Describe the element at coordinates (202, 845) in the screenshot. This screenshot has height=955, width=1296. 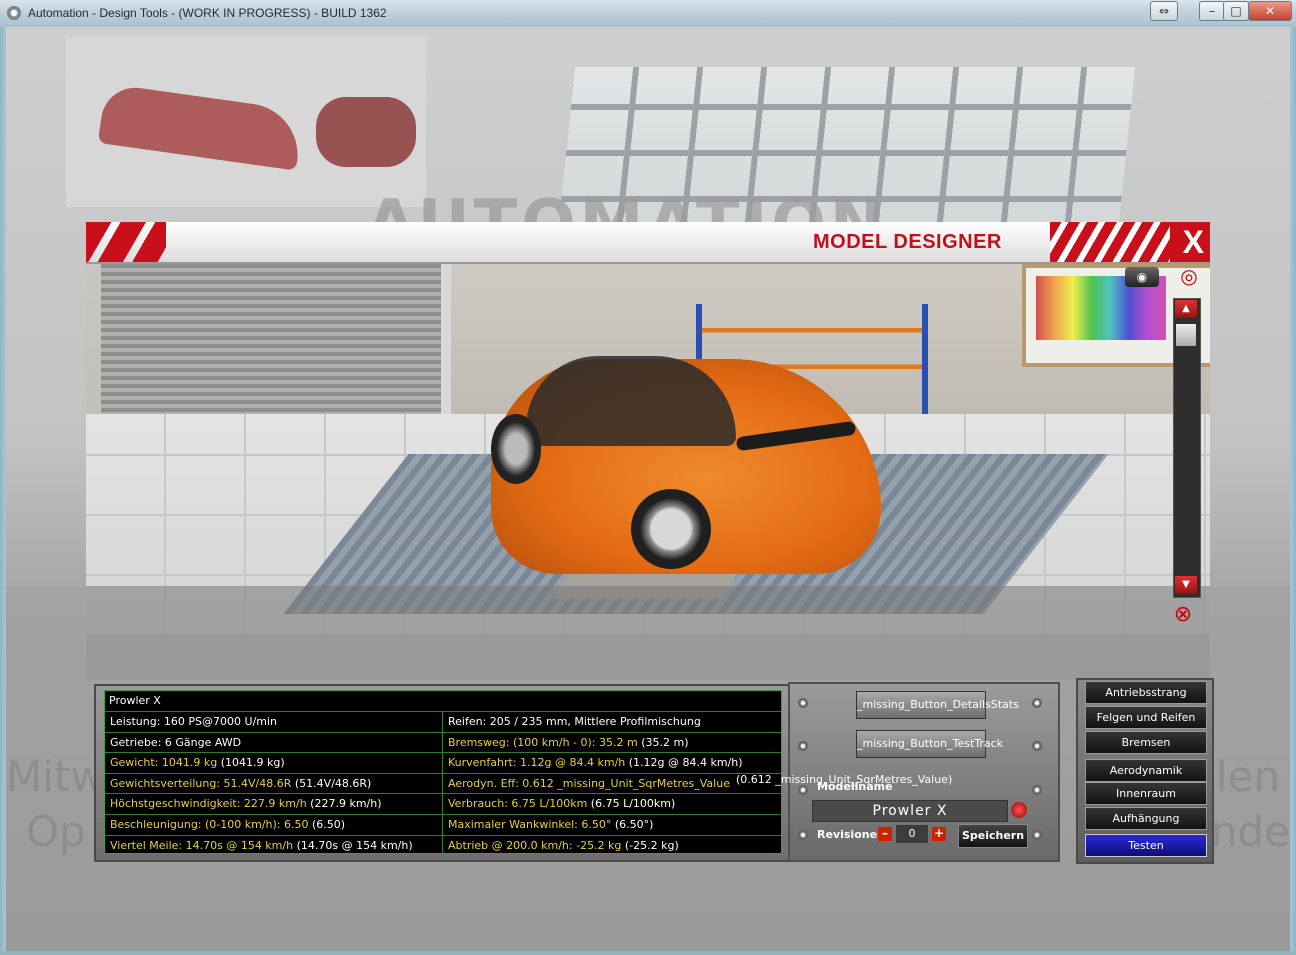
I see `stat-quarter-mile: Viertel Meile: 14.70s @ 154 km/h` at that location.